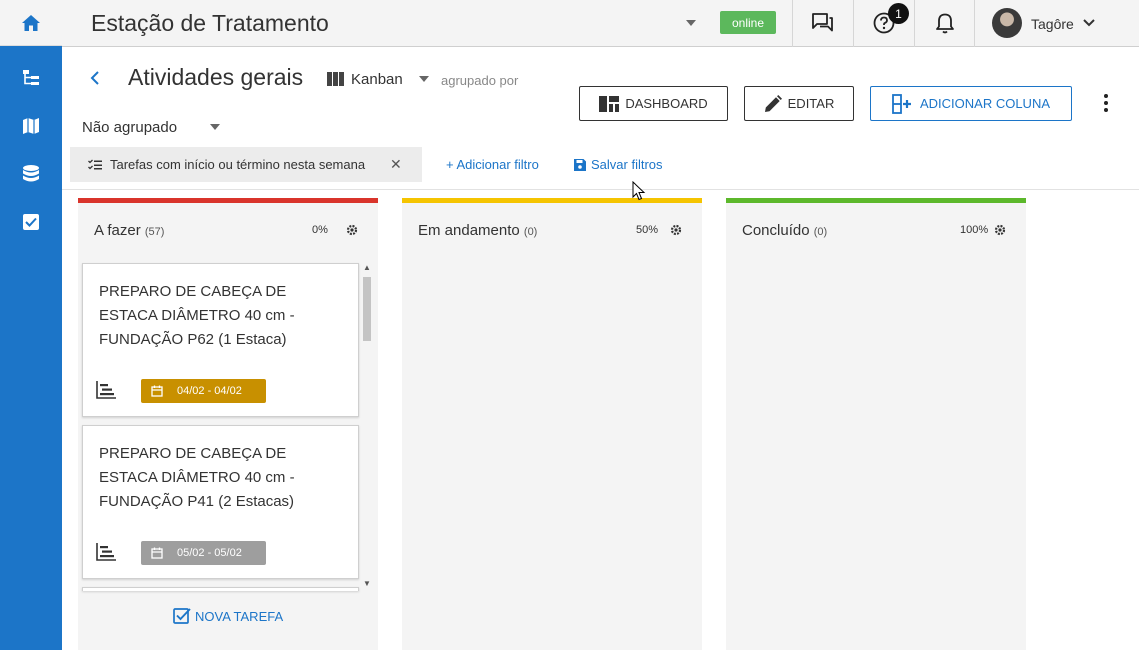  I want to click on dashboard-label: DASHBOARD, so click(666, 103).